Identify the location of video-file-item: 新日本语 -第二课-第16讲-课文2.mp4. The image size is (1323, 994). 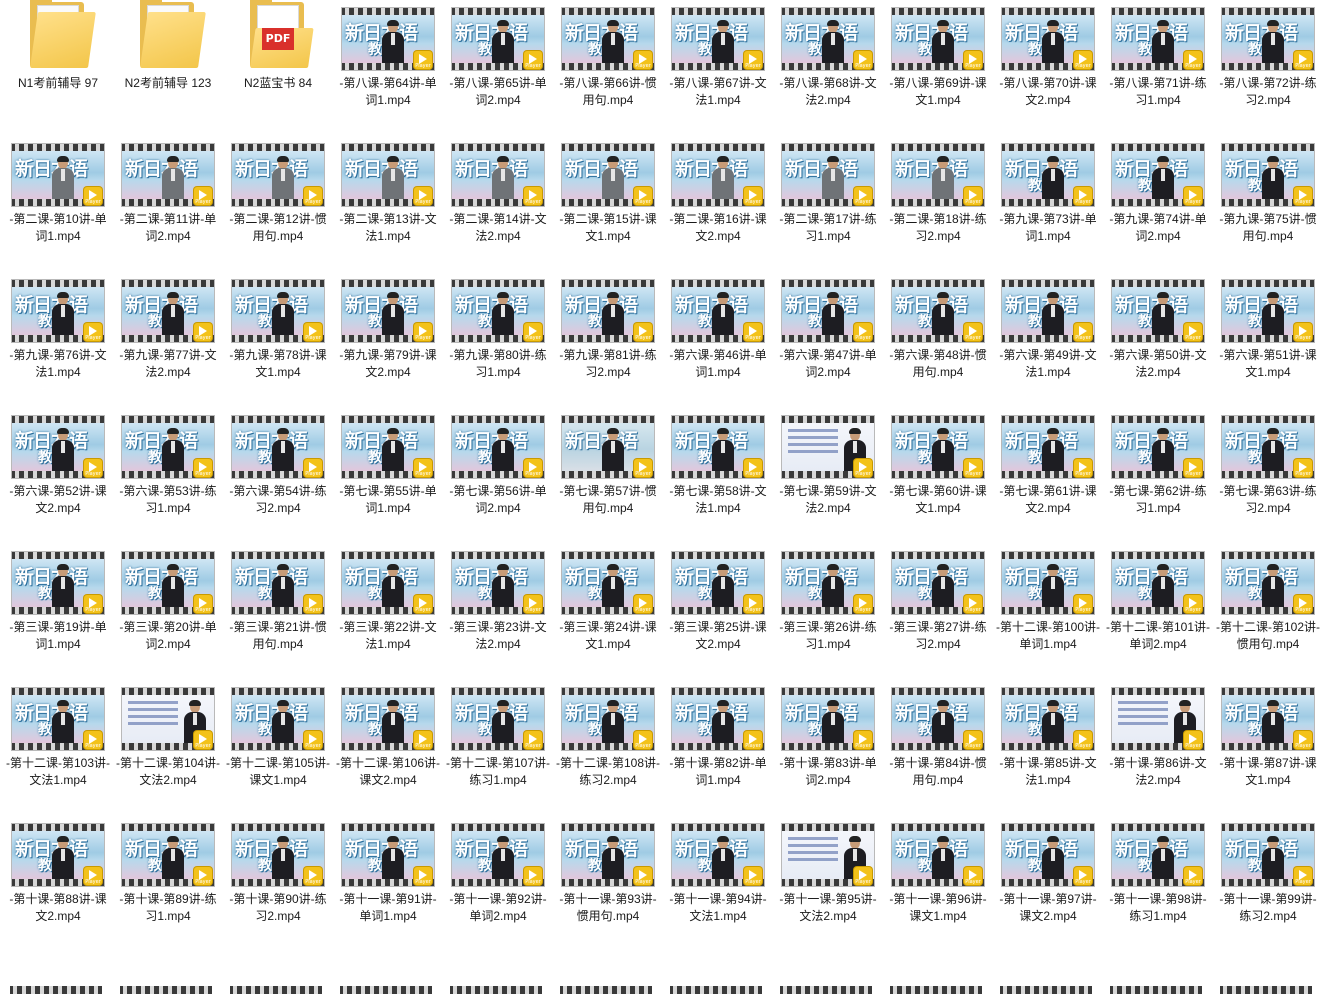
(718, 191).